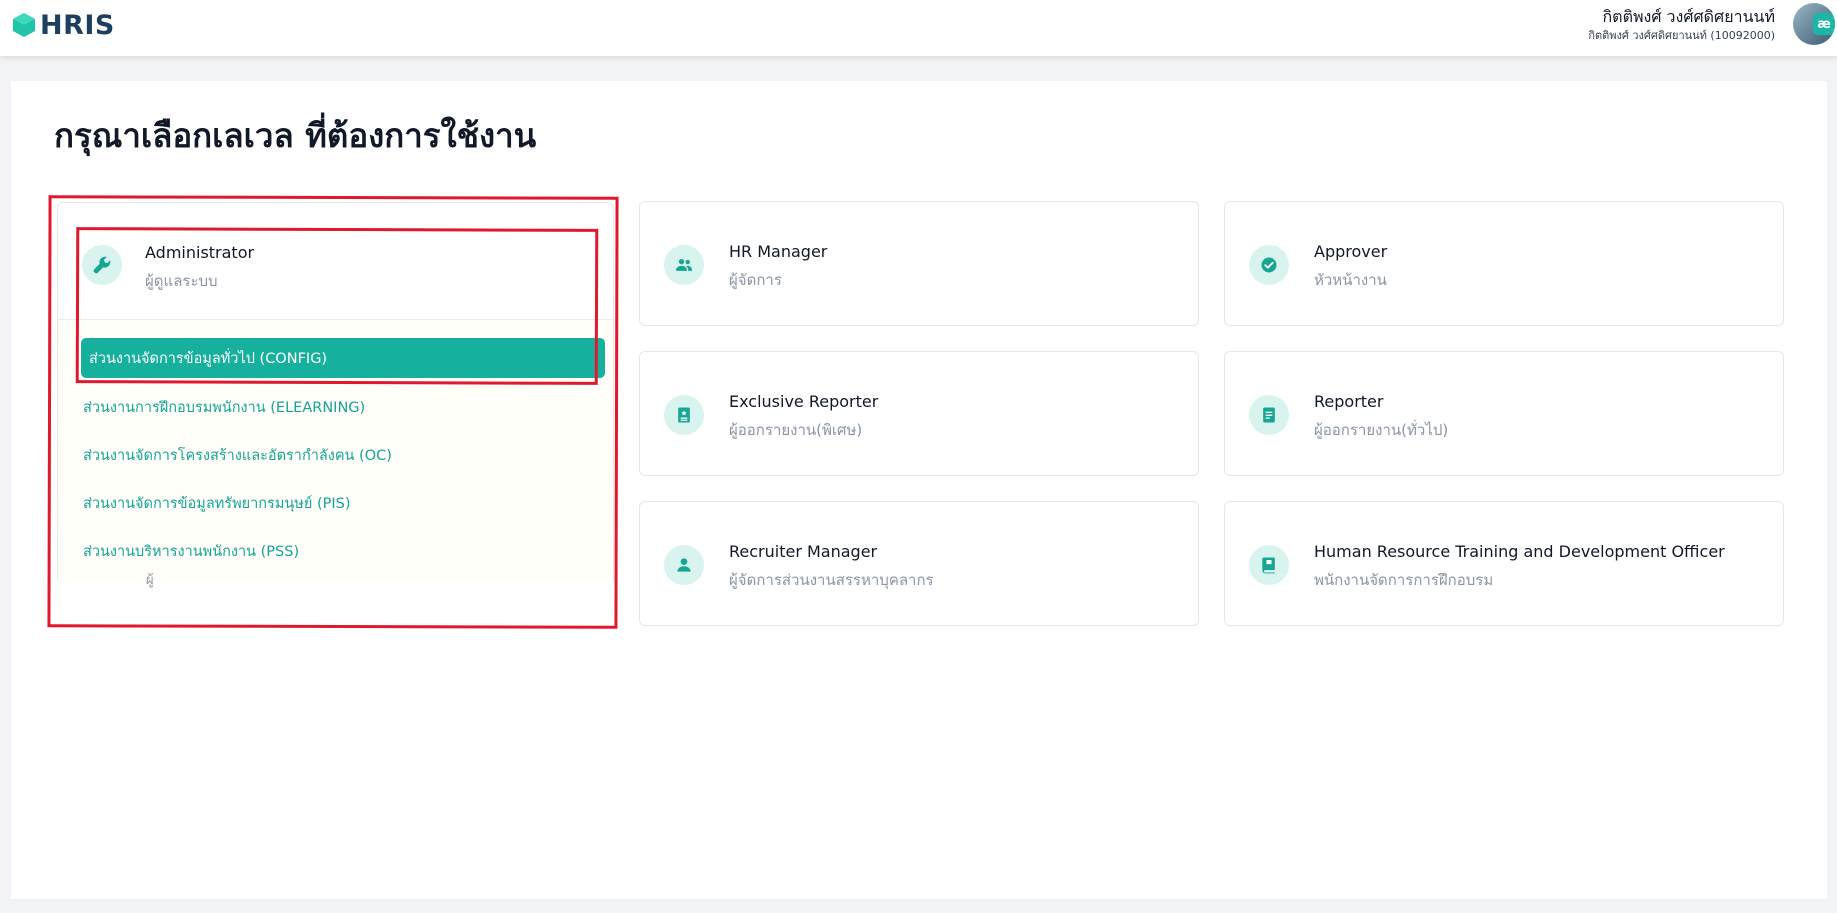 Image resolution: width=1837 pixels, height=913 pixels. I want to click on users-icon, so click(684, 265).